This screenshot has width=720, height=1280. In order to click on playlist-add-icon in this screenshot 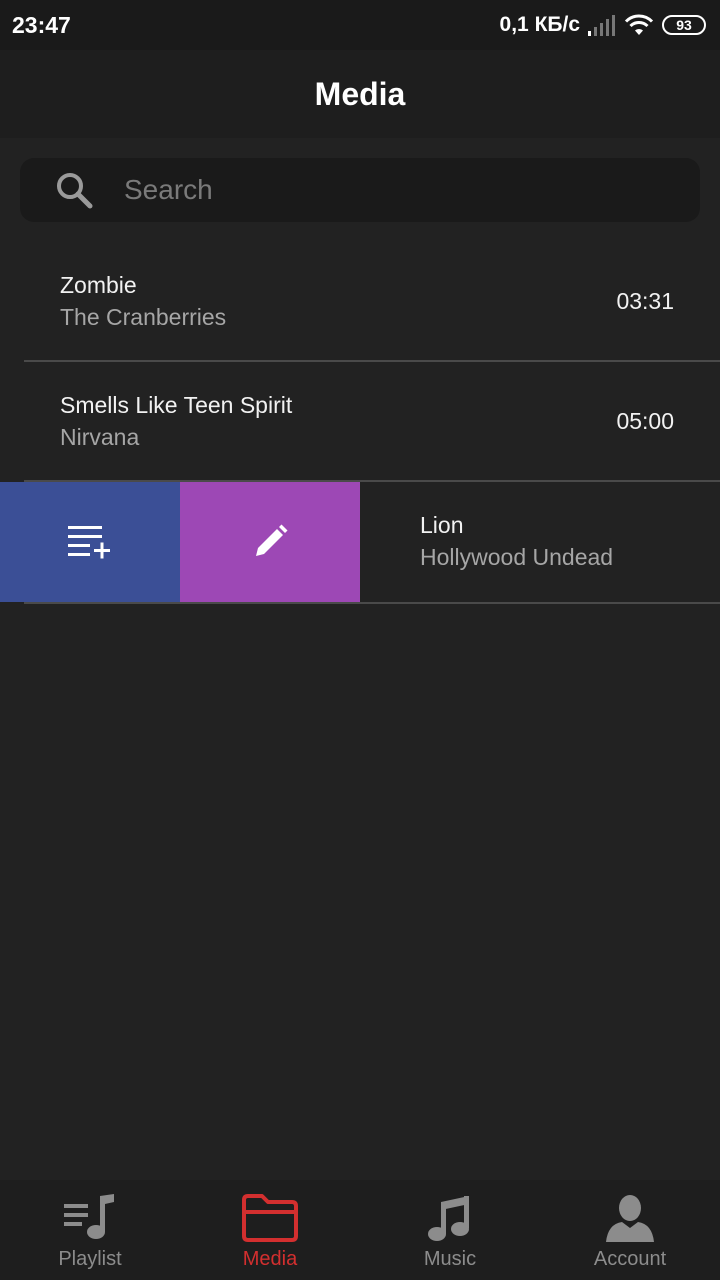, I will do `click(89, 542)`.